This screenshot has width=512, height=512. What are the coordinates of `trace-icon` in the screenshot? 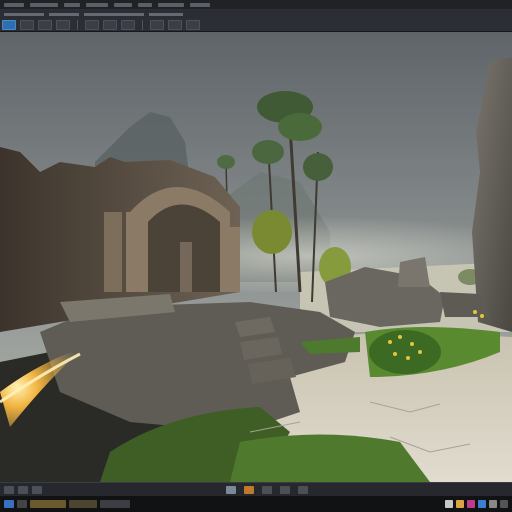 It's located at (285, 489).